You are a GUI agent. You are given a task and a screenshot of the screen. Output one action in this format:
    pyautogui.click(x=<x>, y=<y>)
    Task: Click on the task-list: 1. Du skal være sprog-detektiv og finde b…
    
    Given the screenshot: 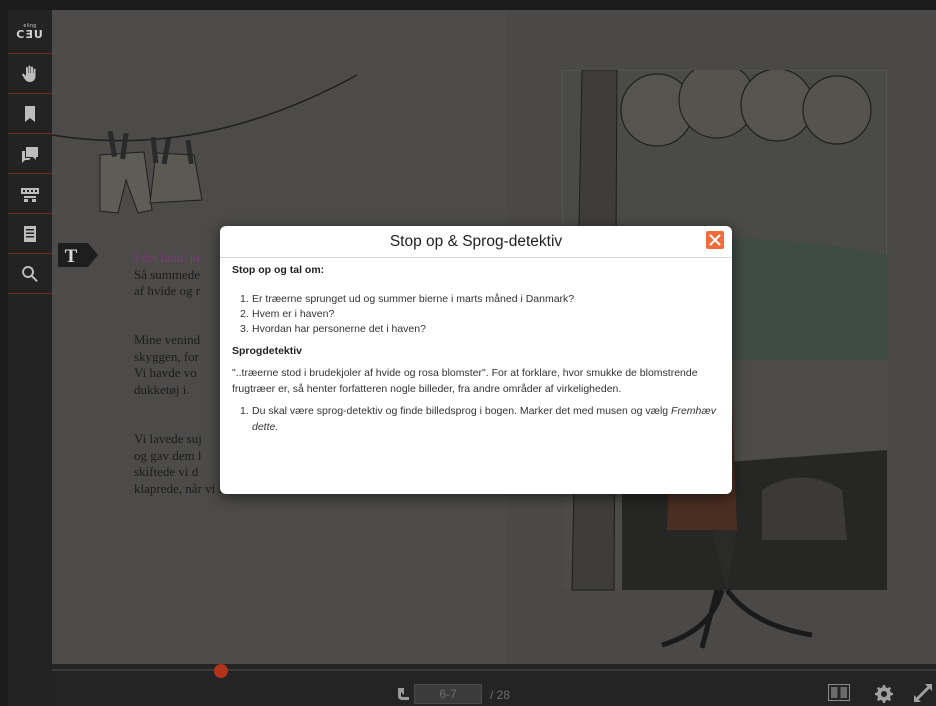 What is the action you would take?
    pyautogui.click(x=478, y=419)
    